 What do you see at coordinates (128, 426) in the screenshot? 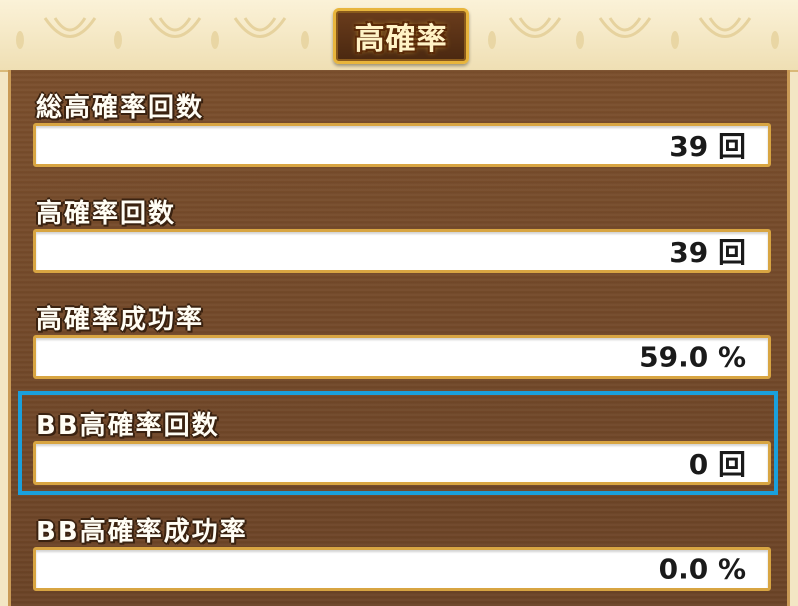
I see `stat-label: BB高確率回数` at bounding box center [128, 426].